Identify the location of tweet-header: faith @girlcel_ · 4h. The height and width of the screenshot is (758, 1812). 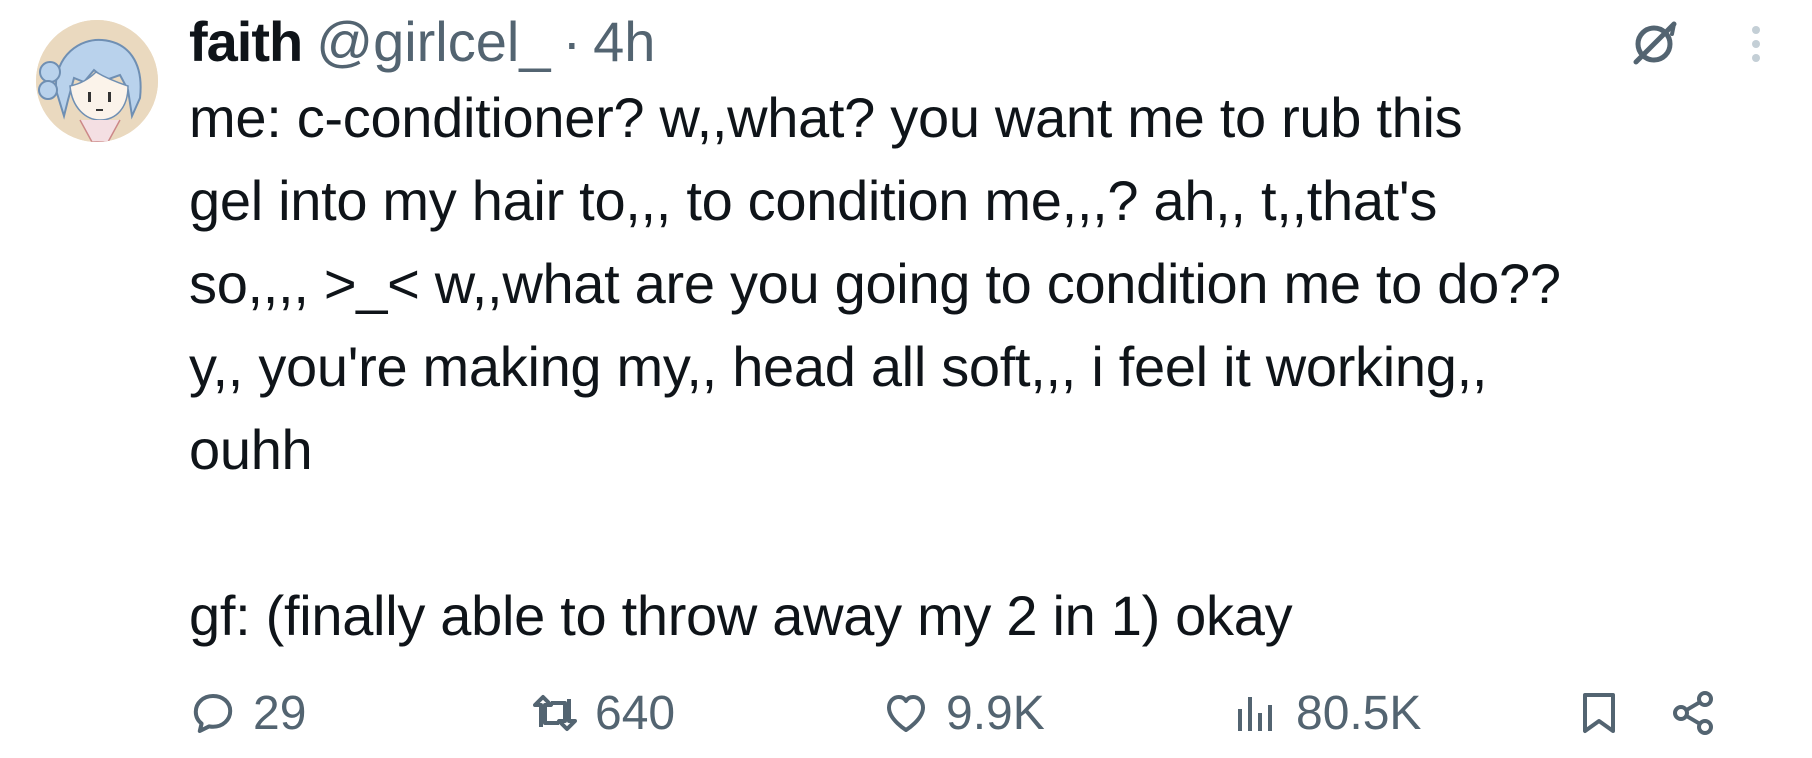
(422, 41).